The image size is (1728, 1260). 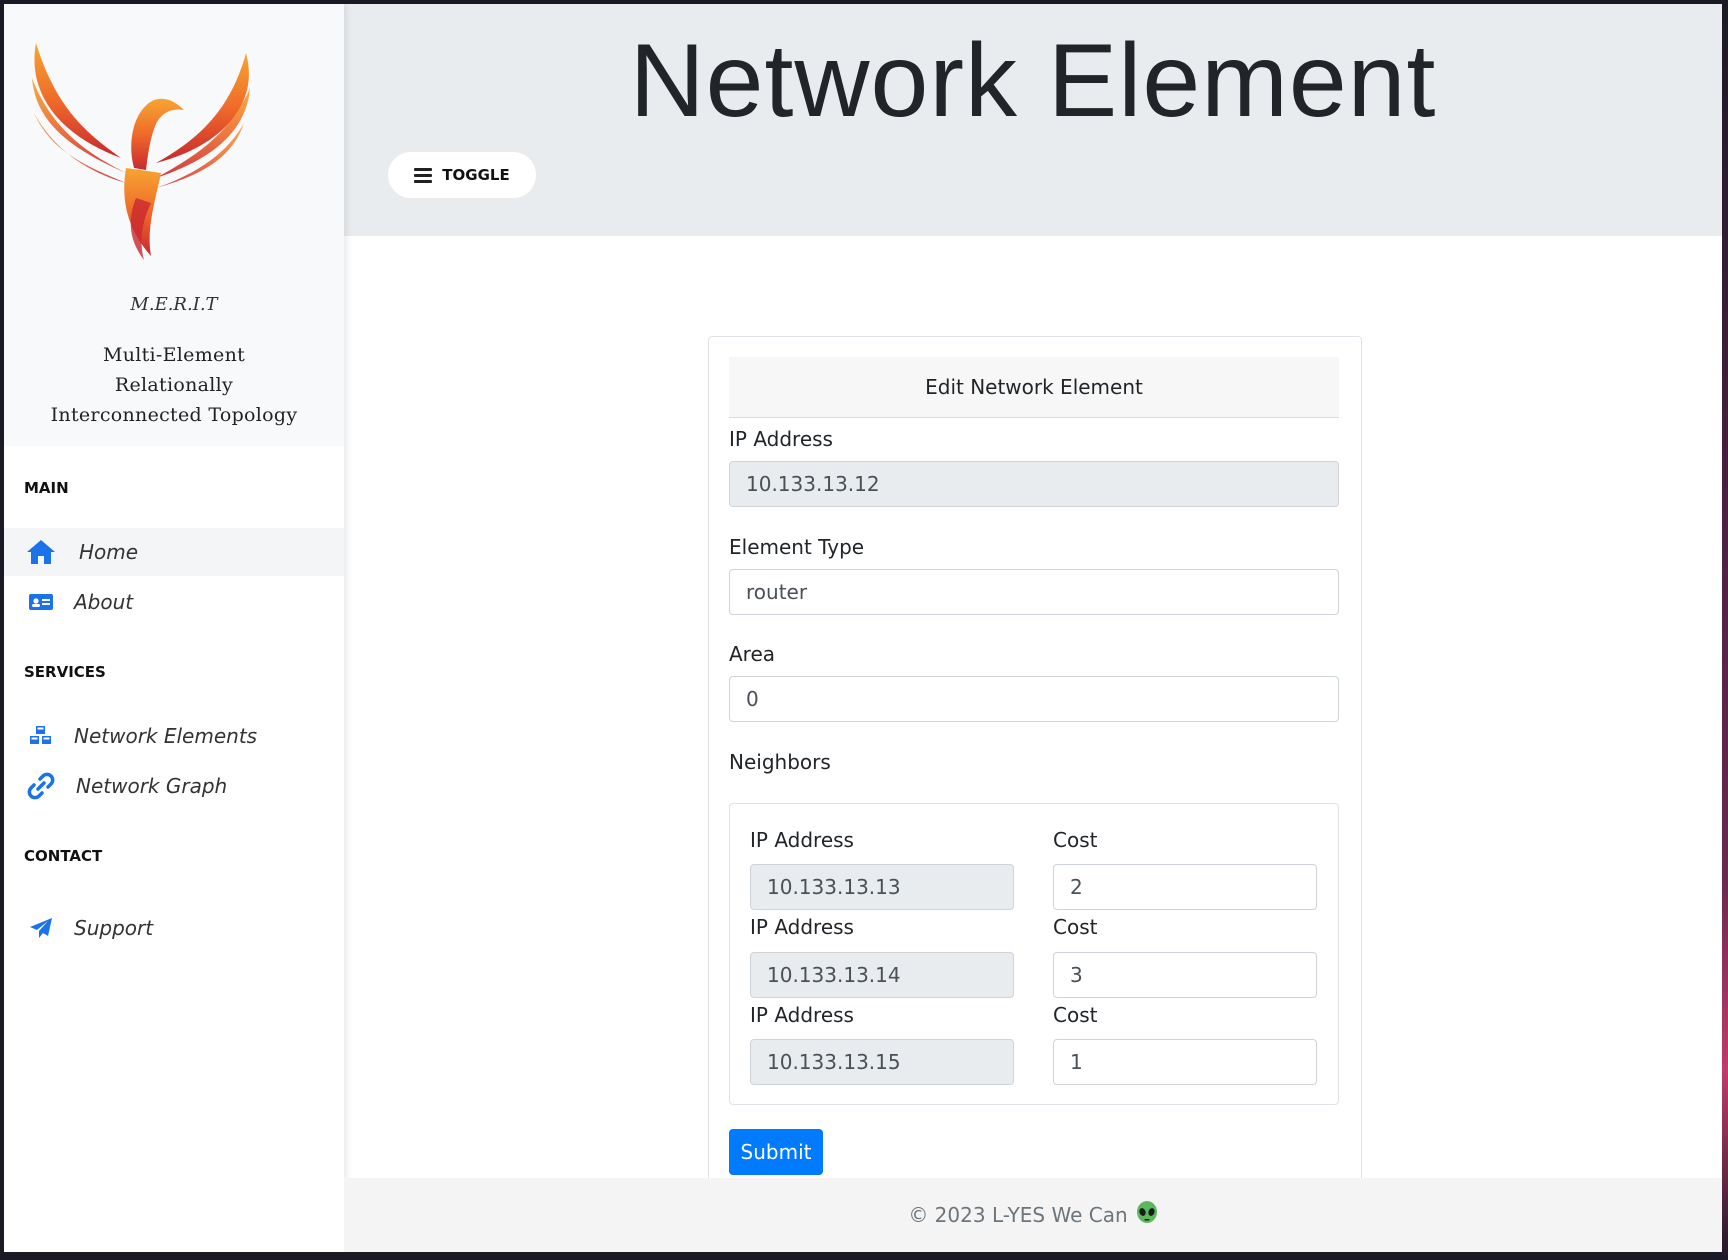 I want to click on cubes-icon, so click(x=41, y=736).